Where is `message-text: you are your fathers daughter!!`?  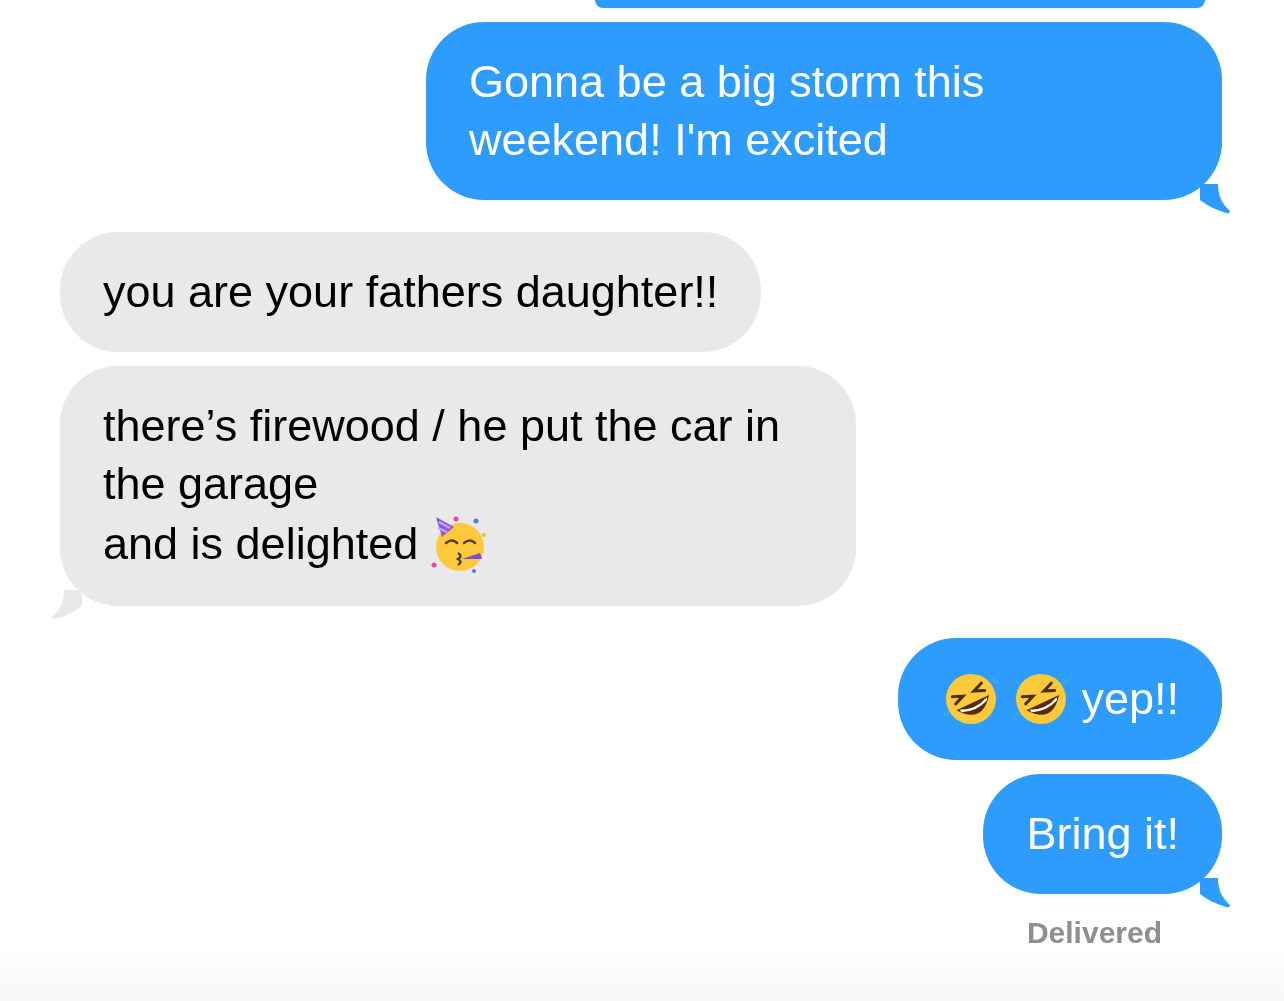
message-text: you are your fathers daughter!! is located at coordinates (411, 292).